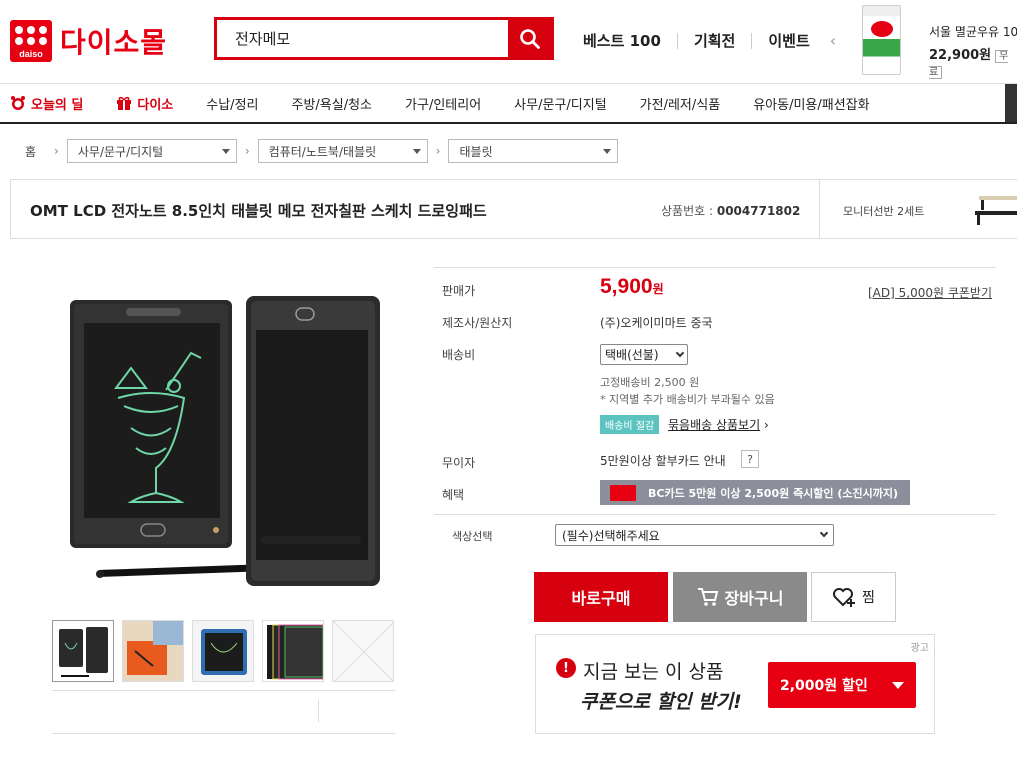  I want to click on thumbnail-list, so click(223, 651).